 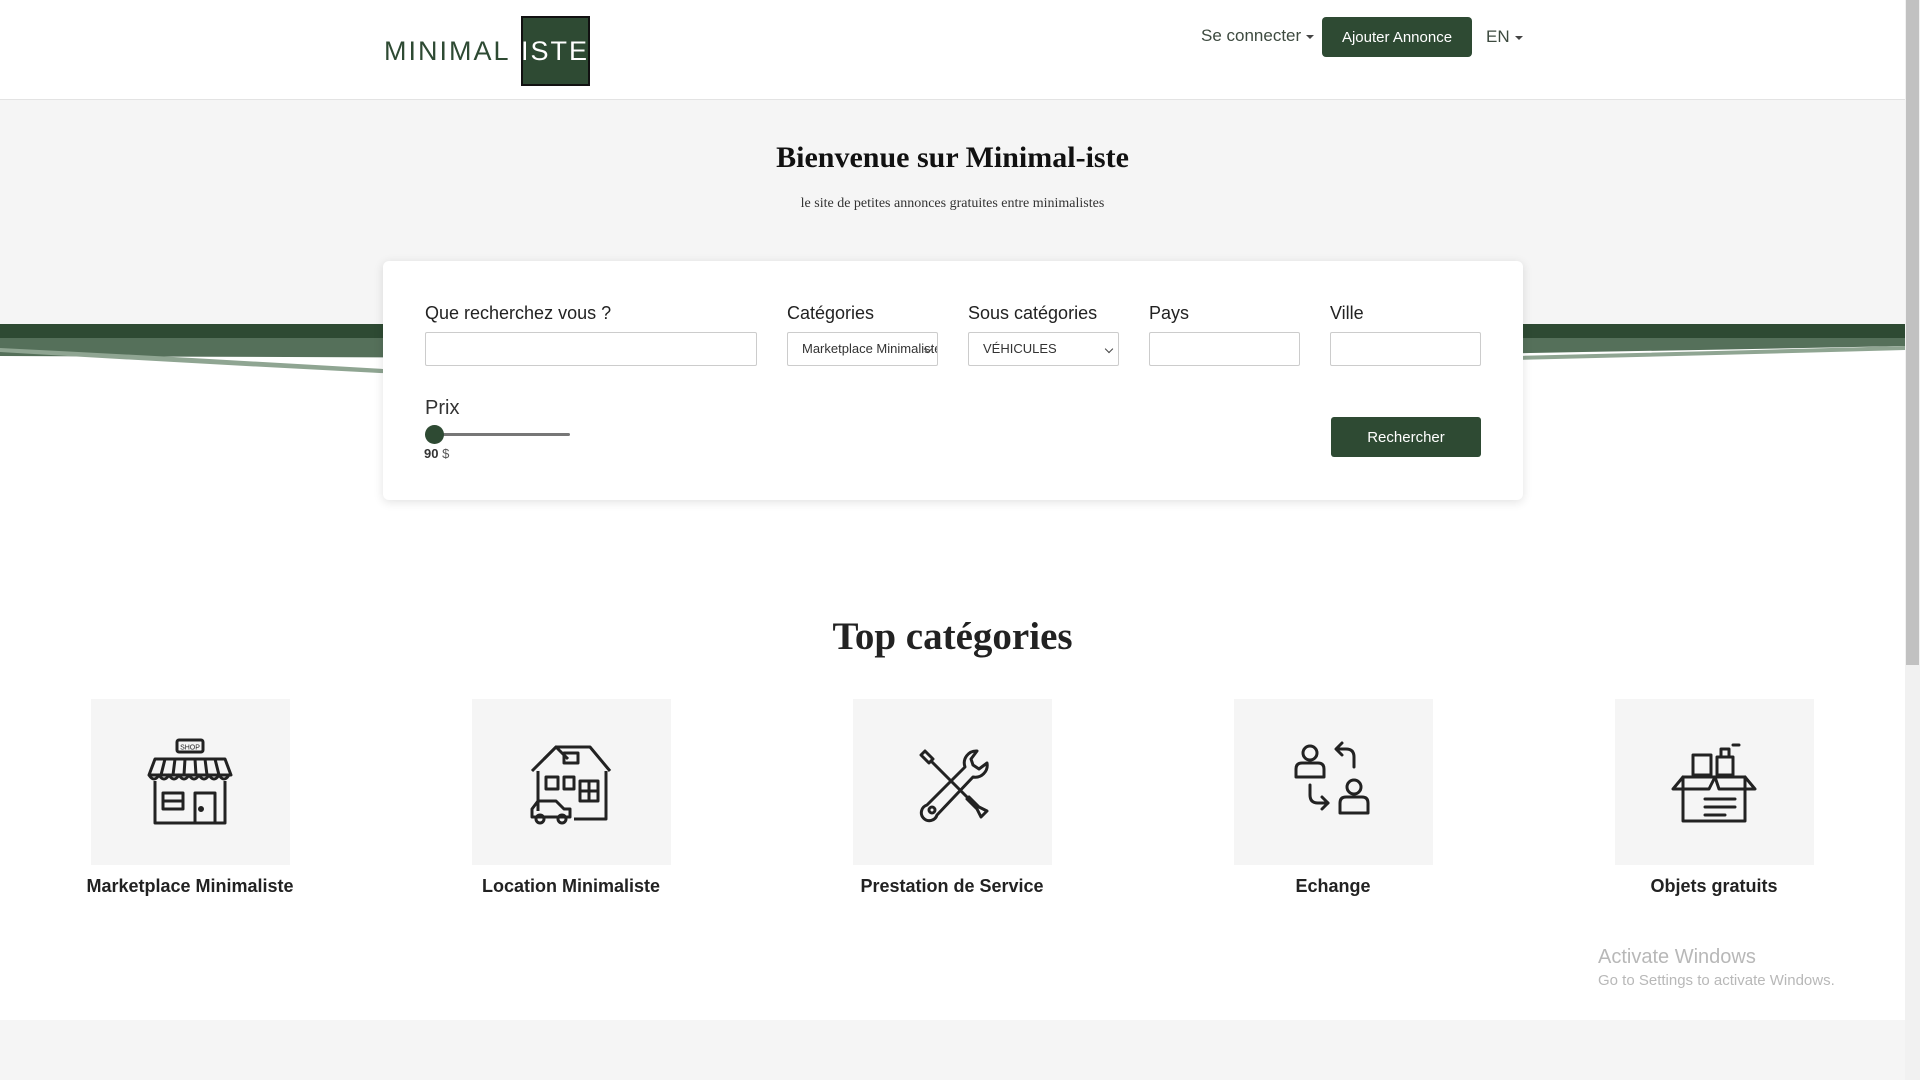 I want to click on country-input, so click(x=1224, y=349).